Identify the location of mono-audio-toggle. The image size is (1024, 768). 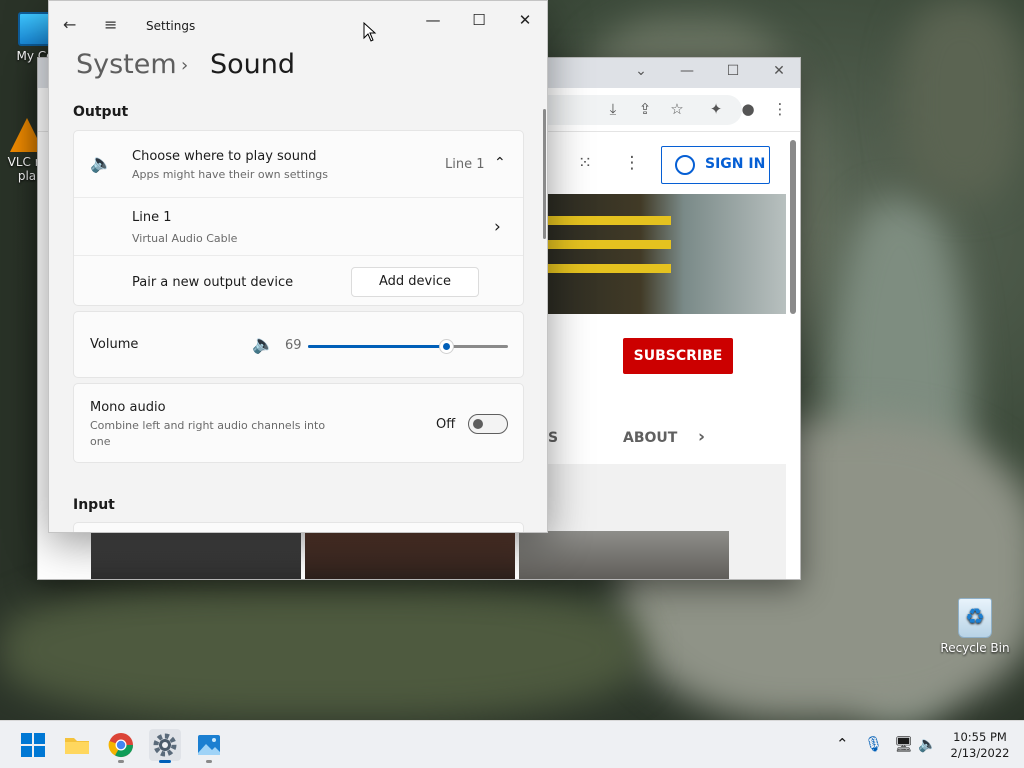
(488, 424).